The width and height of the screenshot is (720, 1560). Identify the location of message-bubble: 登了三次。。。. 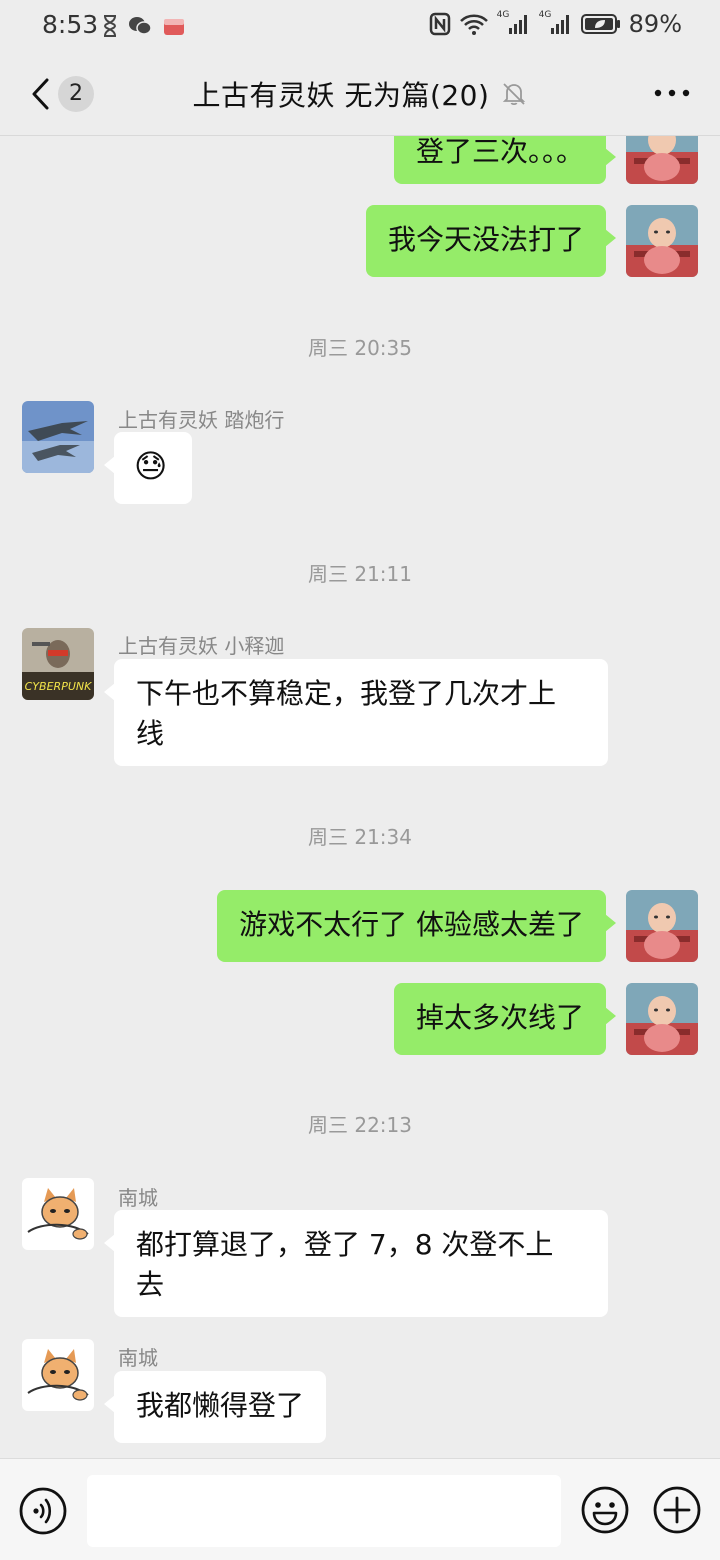
(505, 160).